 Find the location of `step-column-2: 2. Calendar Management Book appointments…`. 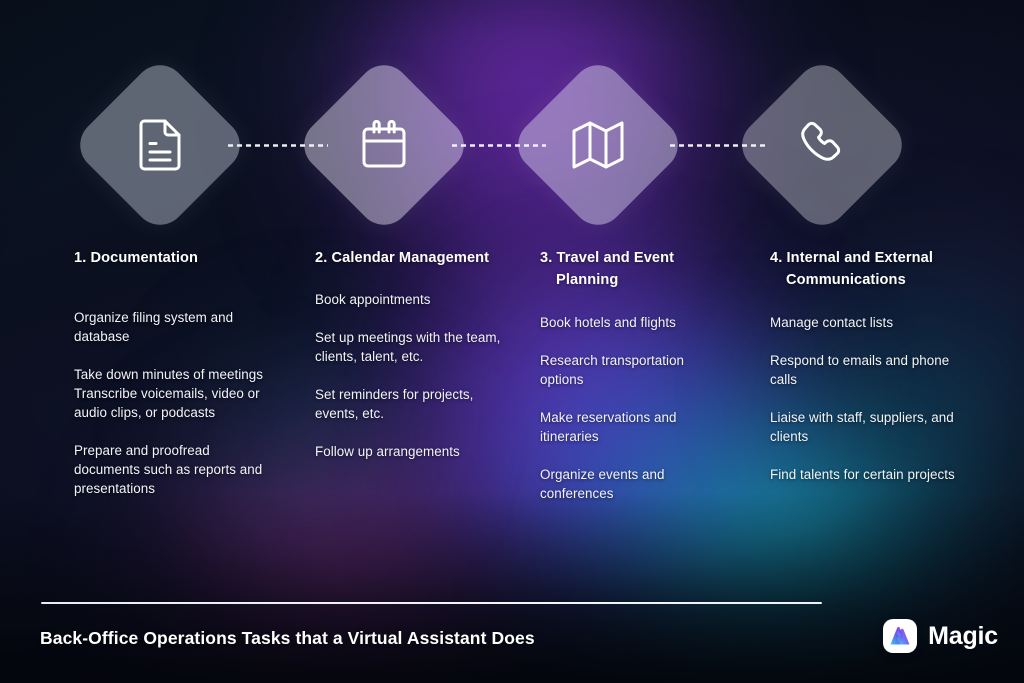

step-column-2: 2. Calendar Management Book appointments… is located at coordinates (408, 354).